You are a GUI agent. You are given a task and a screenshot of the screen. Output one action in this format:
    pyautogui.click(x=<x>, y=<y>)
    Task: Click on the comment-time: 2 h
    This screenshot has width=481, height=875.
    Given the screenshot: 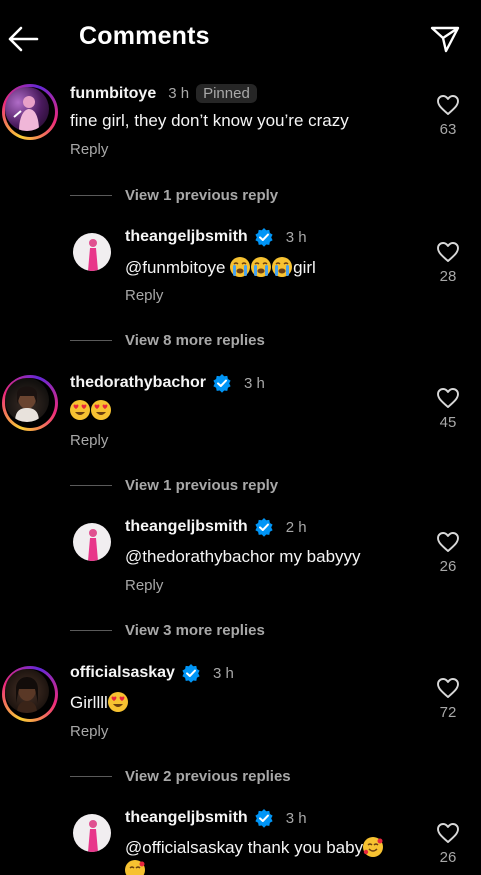 What is the action you would take?
    pyautogui.click(x=296, y=527)
    